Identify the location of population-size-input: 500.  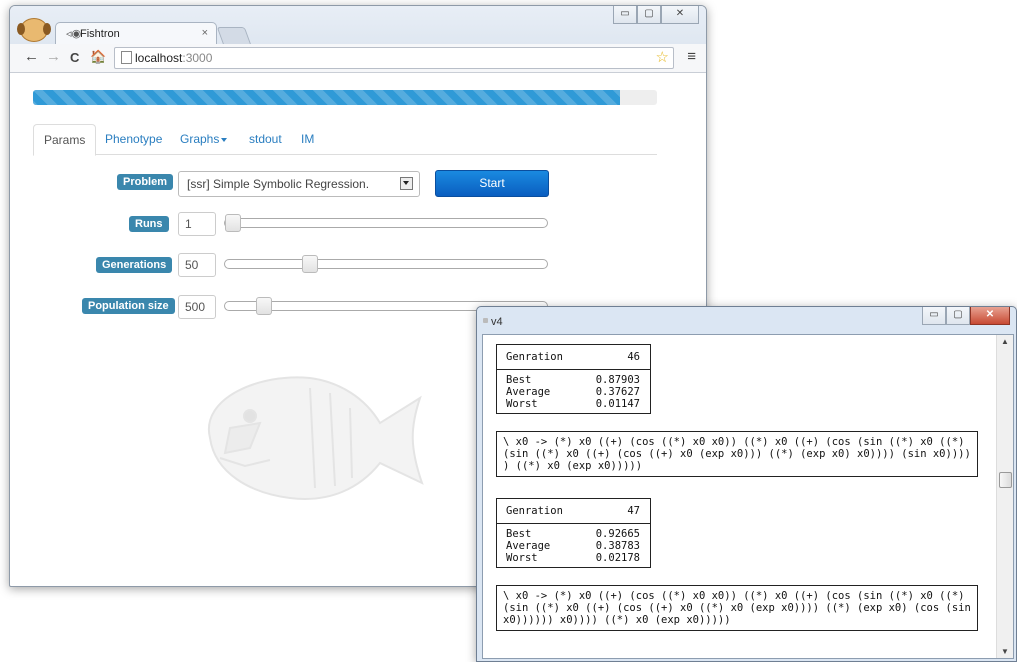
(197, 307).